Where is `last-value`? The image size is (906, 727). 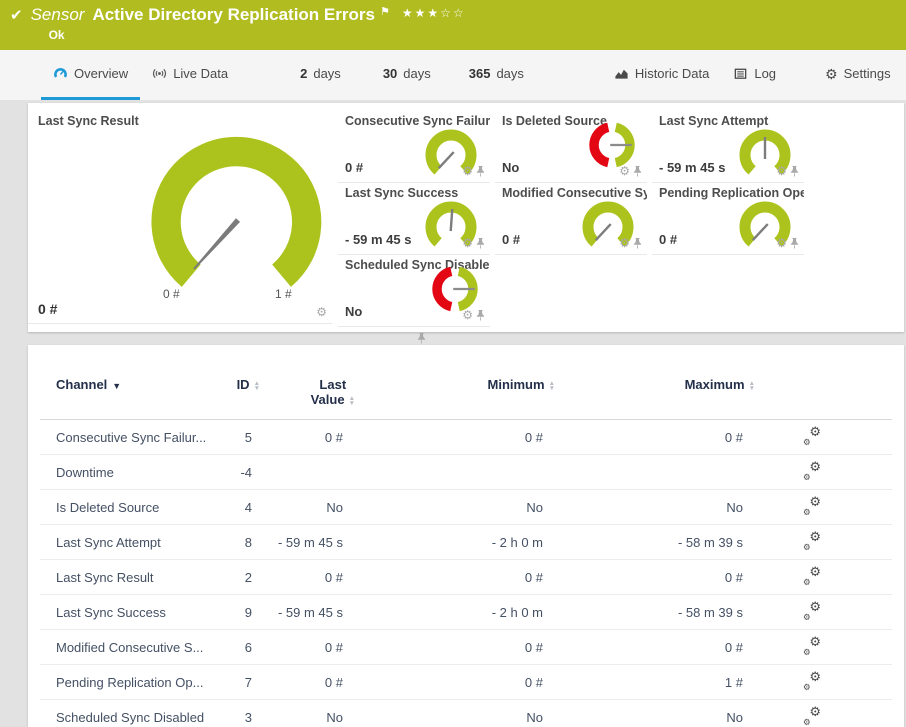
last-value is located at coordinates (307, 472).